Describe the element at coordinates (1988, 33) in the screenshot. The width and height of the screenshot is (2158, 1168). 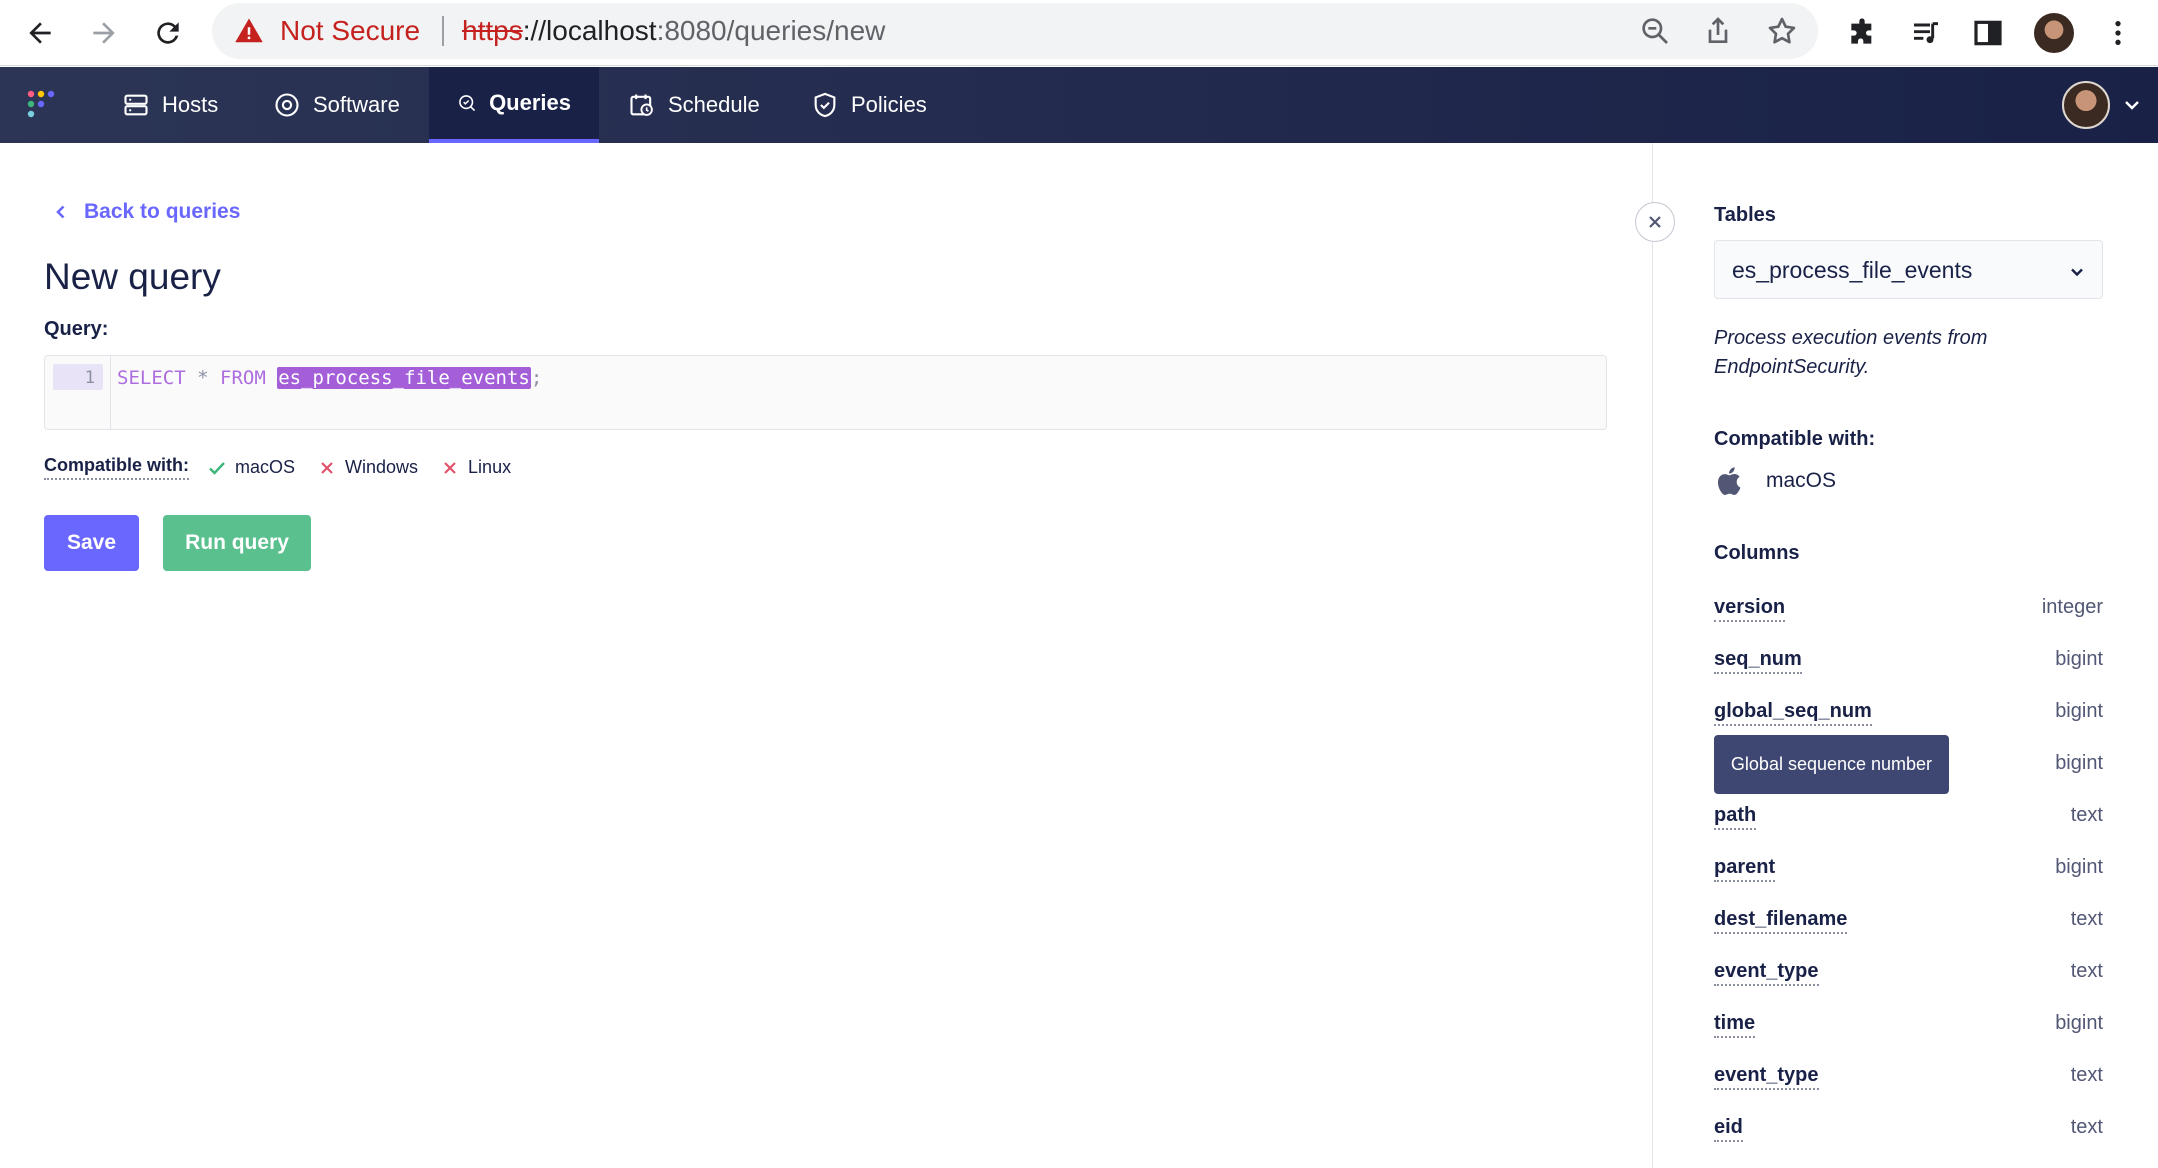
I see `side-panel-icon` at that location.